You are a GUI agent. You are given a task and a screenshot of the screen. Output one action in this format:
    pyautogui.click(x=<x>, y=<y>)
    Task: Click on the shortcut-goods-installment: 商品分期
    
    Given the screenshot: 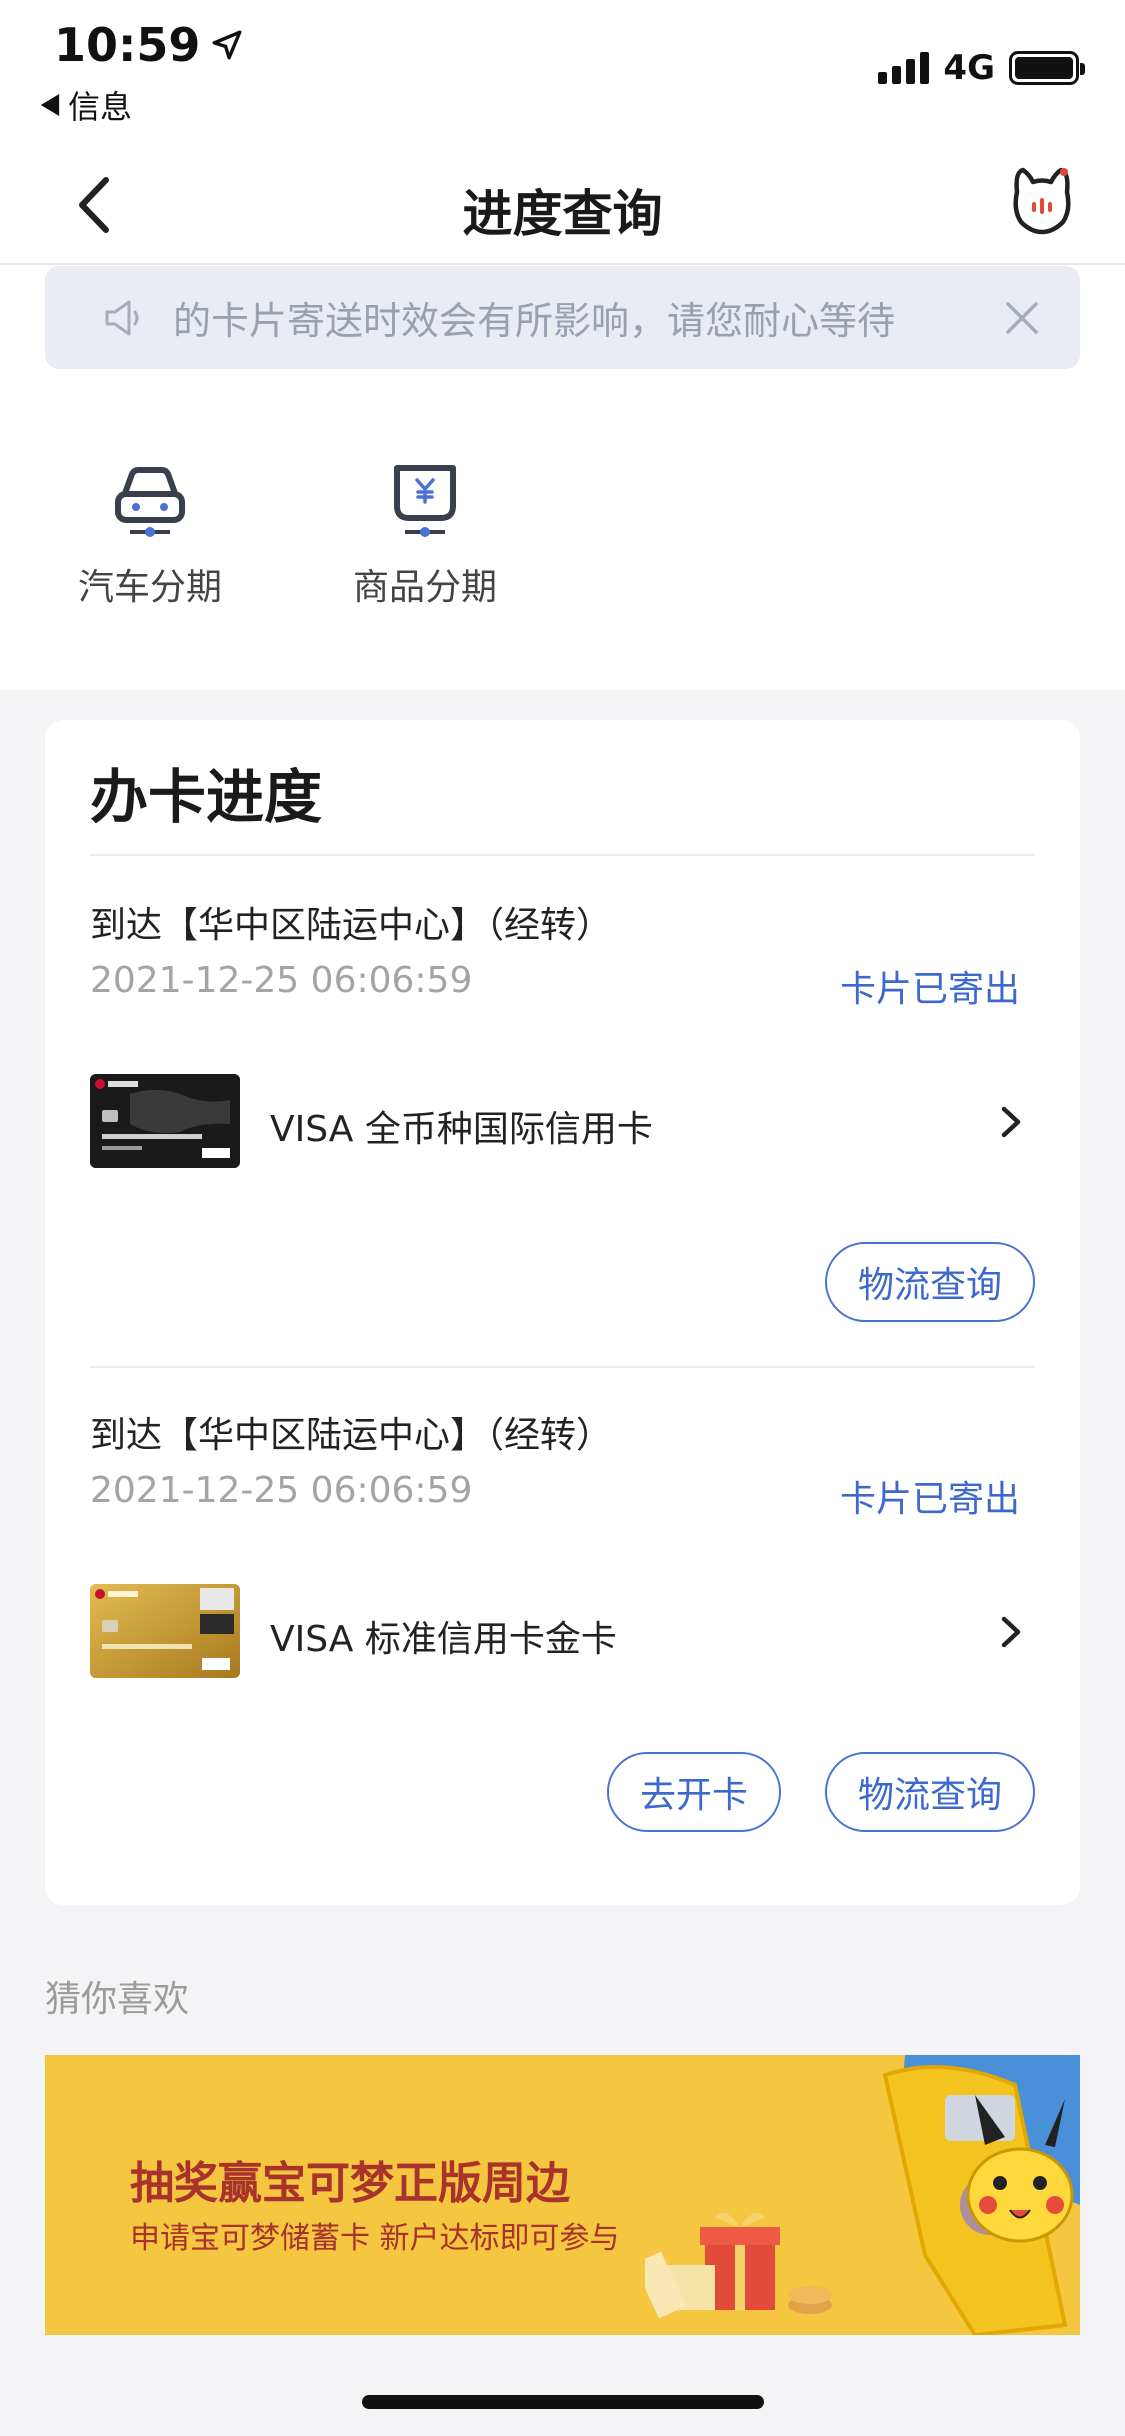 What is the action you would take?
    pyautogui.click(x=425, y=533)
    